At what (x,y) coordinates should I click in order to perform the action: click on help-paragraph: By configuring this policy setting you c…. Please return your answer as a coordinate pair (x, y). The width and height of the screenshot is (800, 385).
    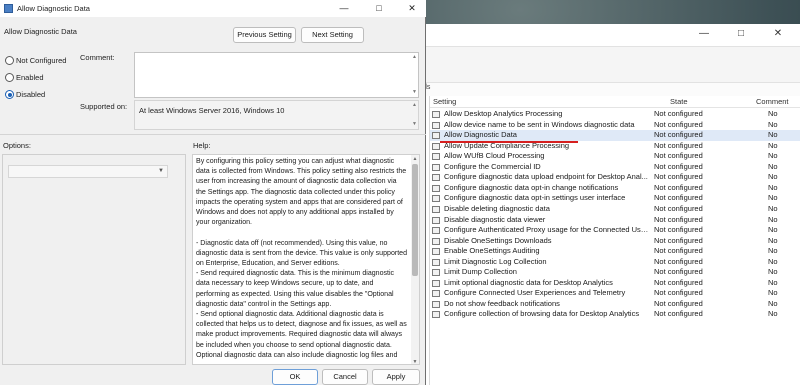
    Looking at the image, I should click on (301, 192).